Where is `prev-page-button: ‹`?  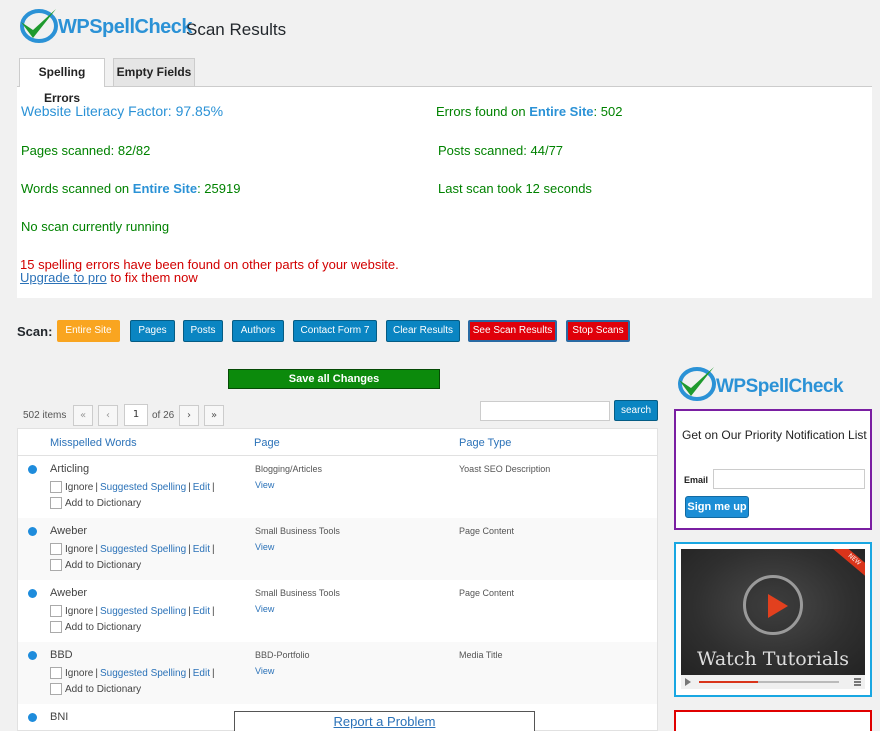 prev-page-button: ‹ is located at coordinates (108, 415).